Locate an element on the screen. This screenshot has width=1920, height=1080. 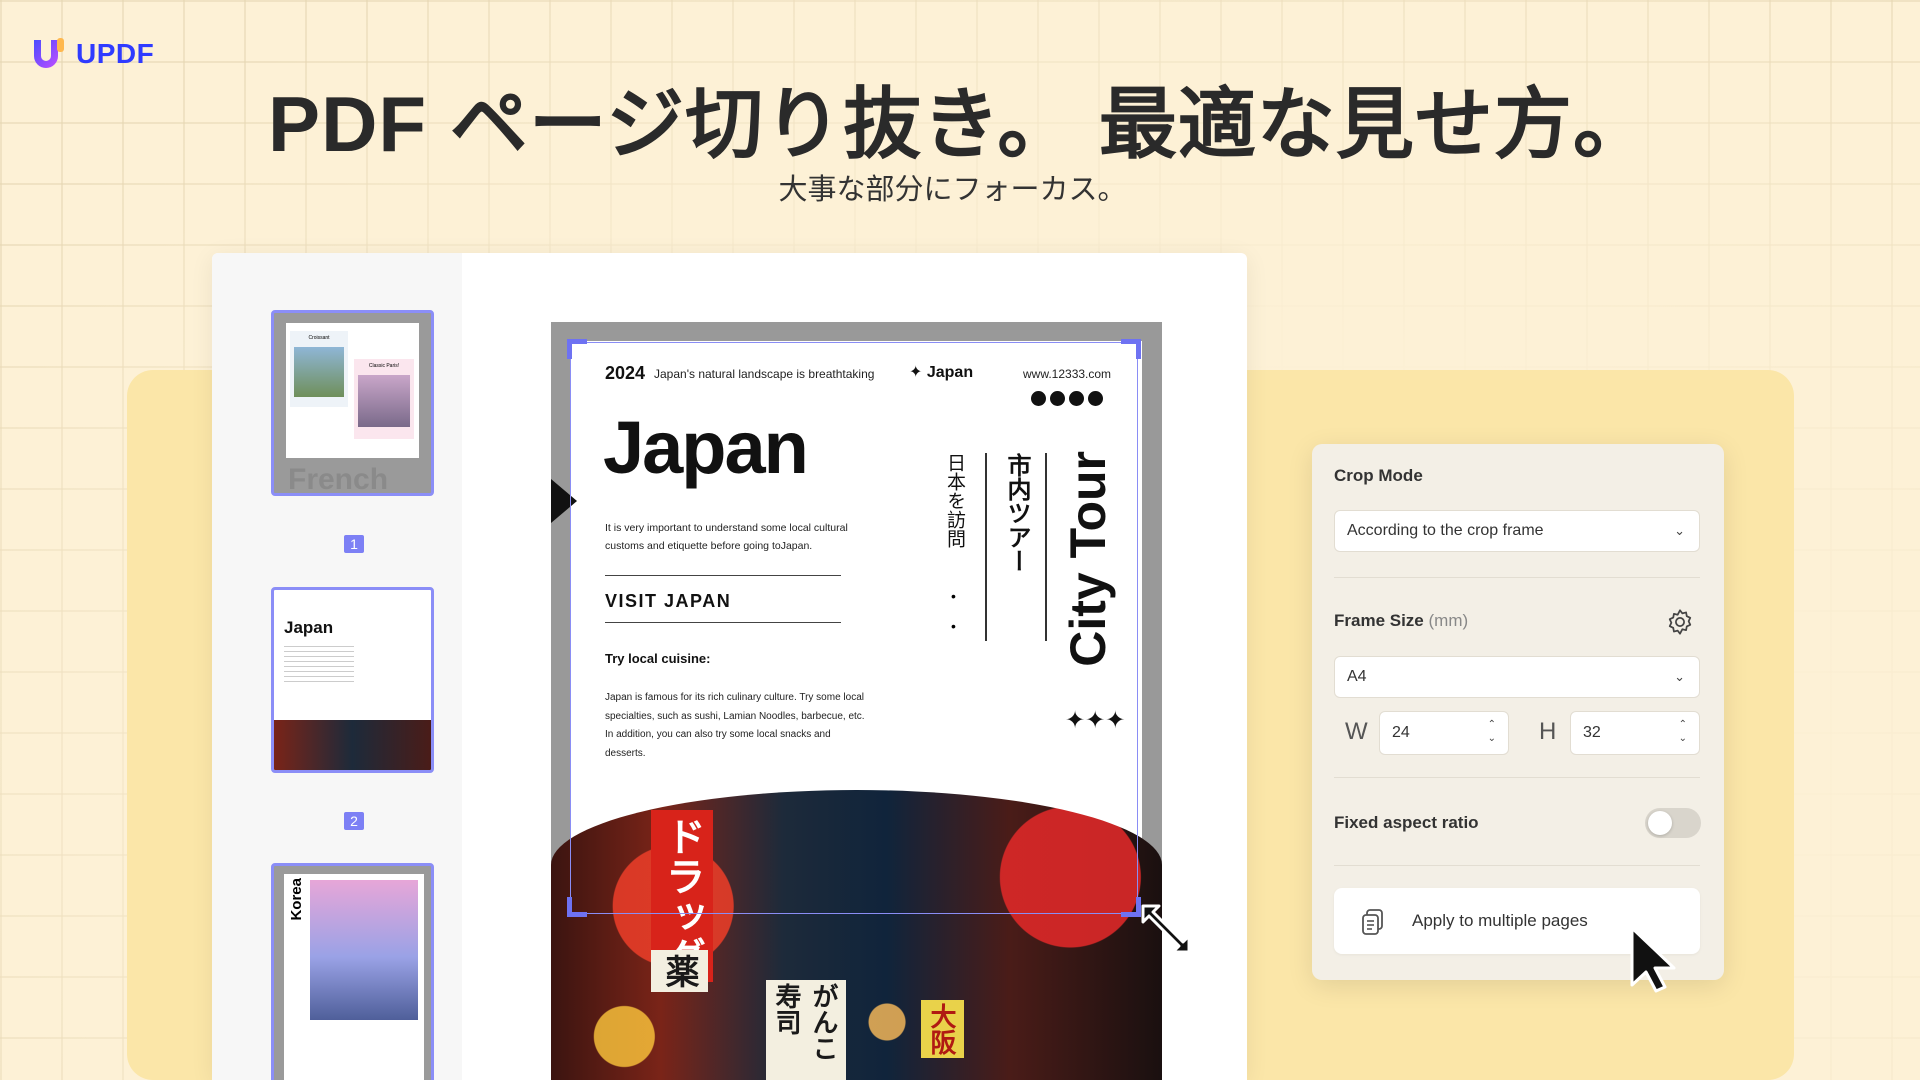
thumbnail-card: Croissant is located at coordinates (319, 369).